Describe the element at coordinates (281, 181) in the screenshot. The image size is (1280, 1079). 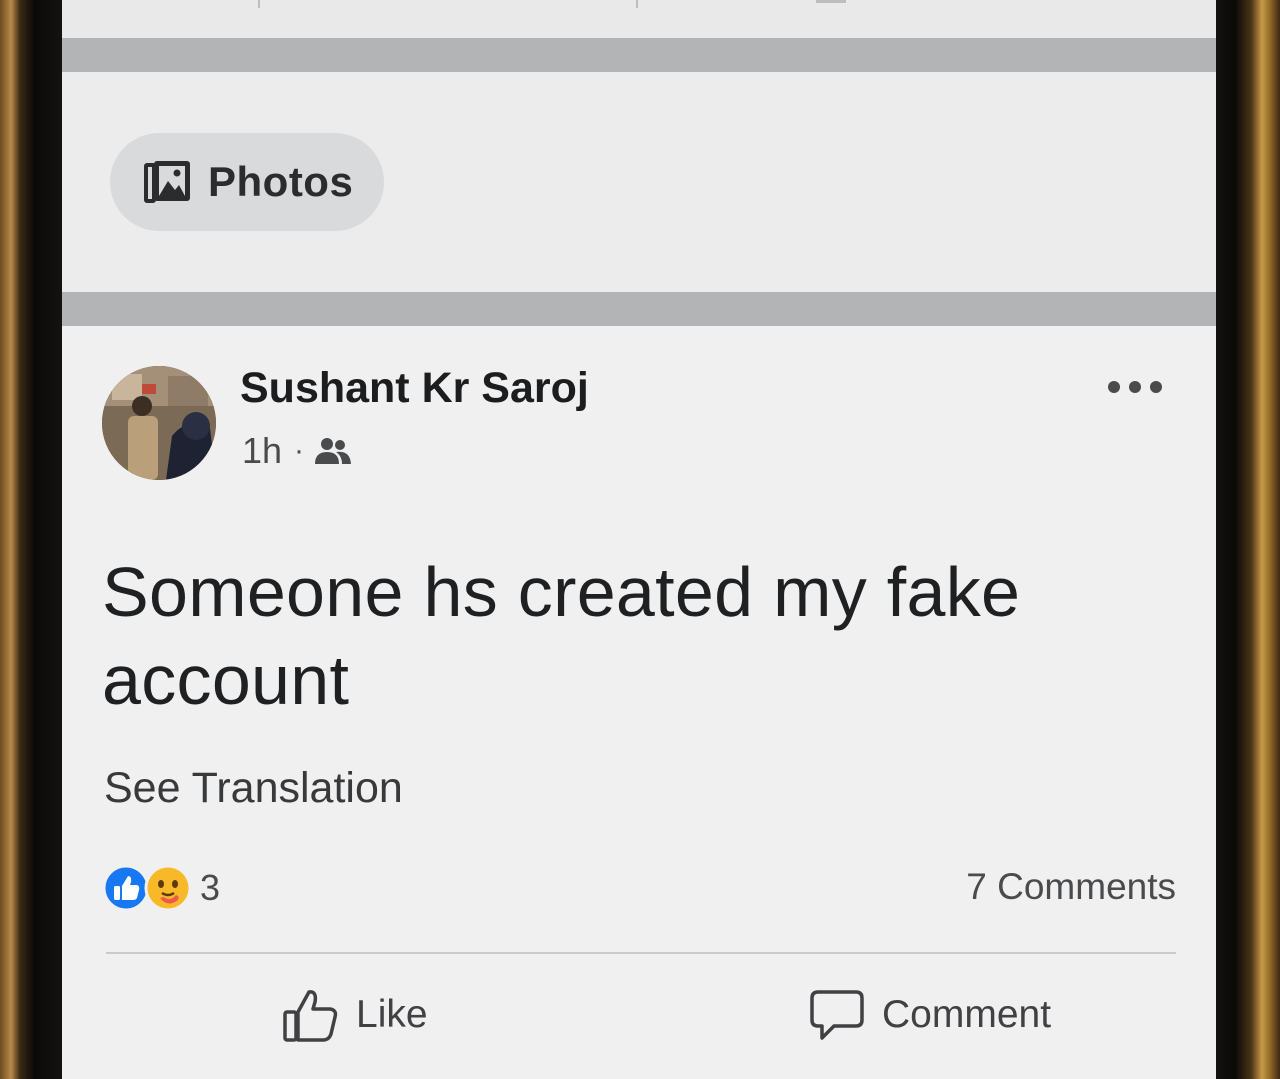
I see `photos-label: Photos` at that location.